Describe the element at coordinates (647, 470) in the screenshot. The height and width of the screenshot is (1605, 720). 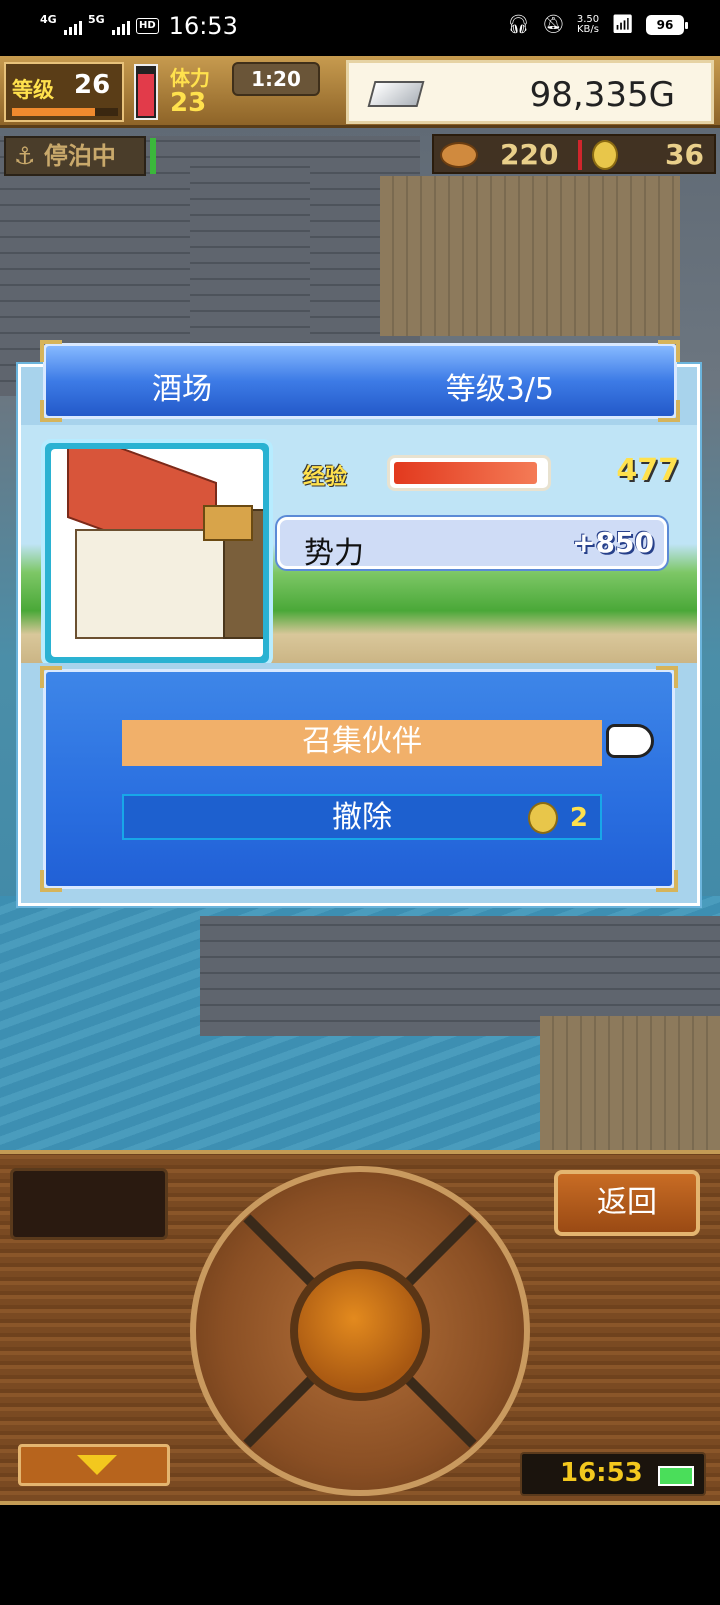
I see `xp-value: 477` at that location.